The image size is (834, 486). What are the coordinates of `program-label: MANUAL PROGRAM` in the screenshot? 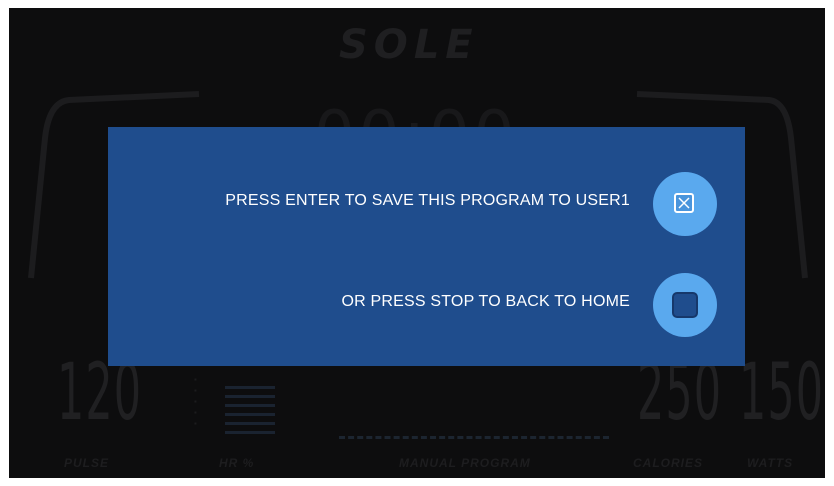 It's located at (465, 463).